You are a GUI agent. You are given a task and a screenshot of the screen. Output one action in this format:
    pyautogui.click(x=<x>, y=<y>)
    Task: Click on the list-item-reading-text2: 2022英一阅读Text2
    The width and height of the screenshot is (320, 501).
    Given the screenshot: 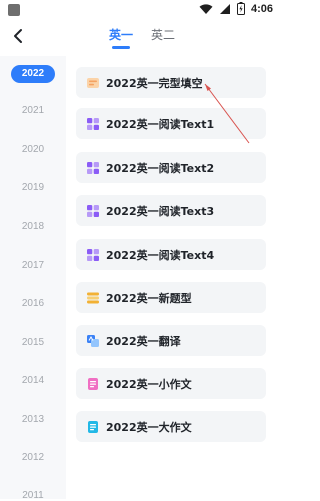 What is the action you would take?
    pyautogui.click(x=171, y=167)
    